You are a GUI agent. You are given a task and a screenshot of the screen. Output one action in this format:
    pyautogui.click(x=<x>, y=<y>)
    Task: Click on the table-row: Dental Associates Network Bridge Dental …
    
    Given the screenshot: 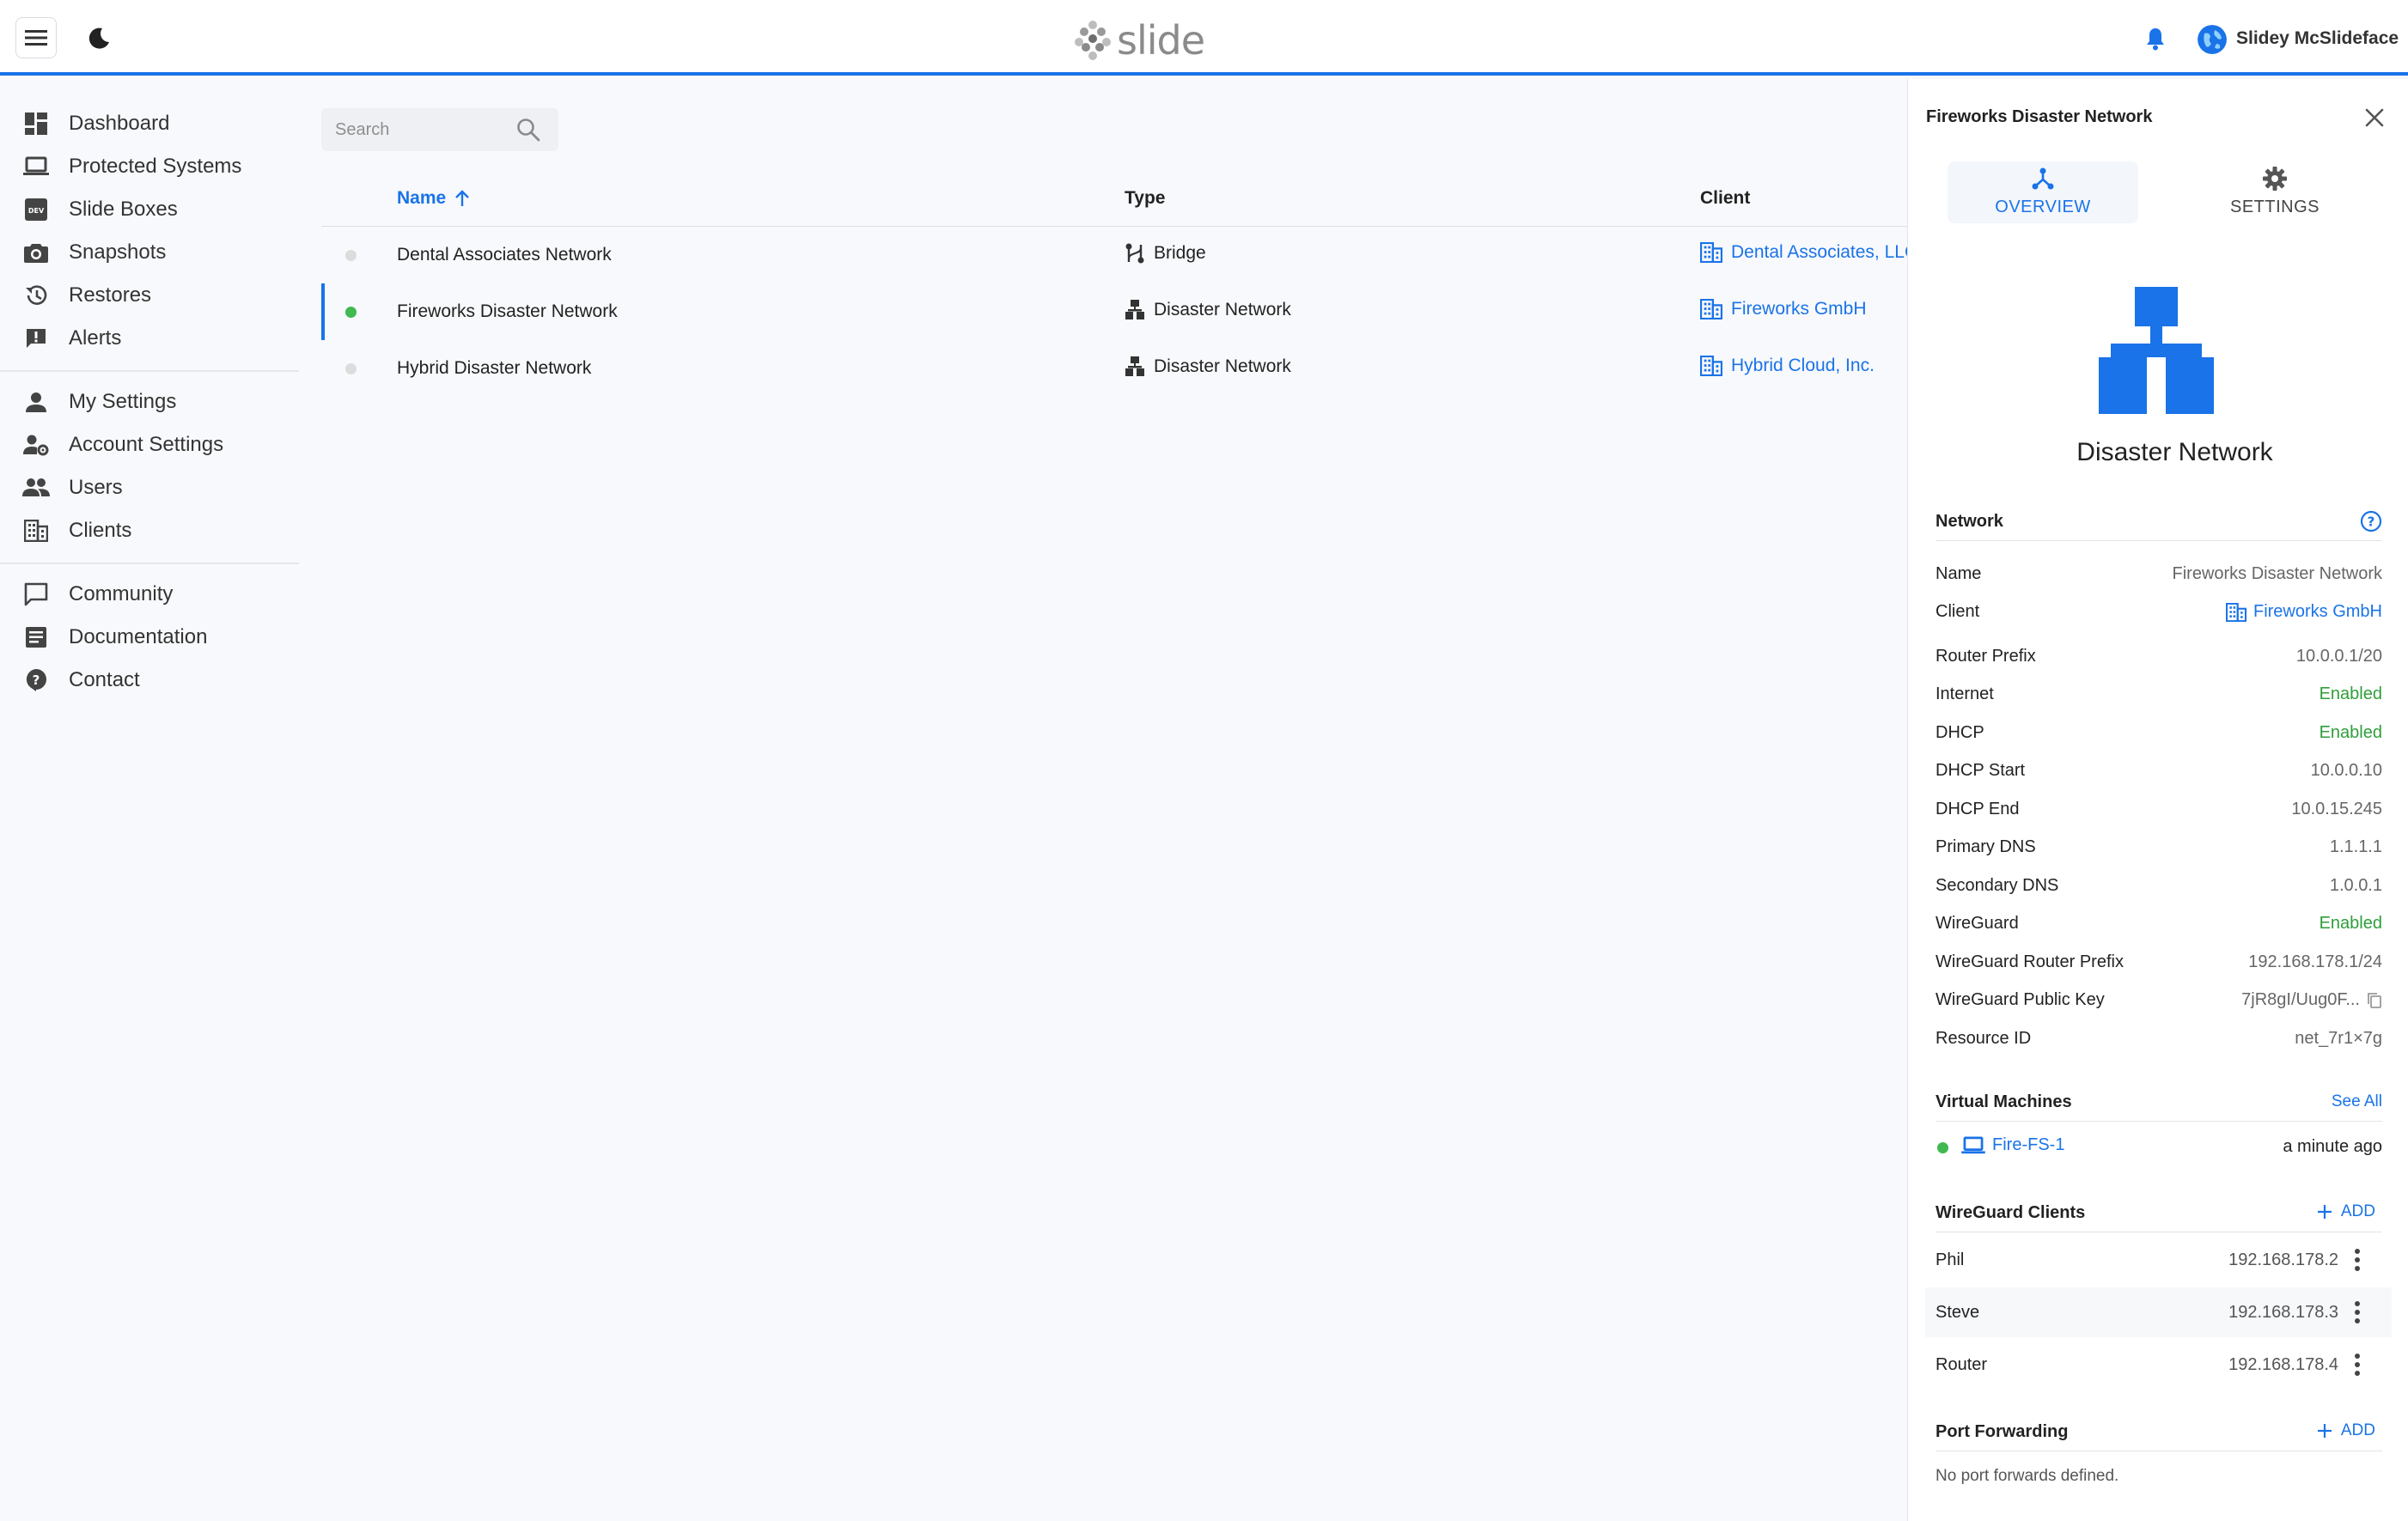 What is the action you would take?
    pyautogui.click(x=1119, y=255)
    